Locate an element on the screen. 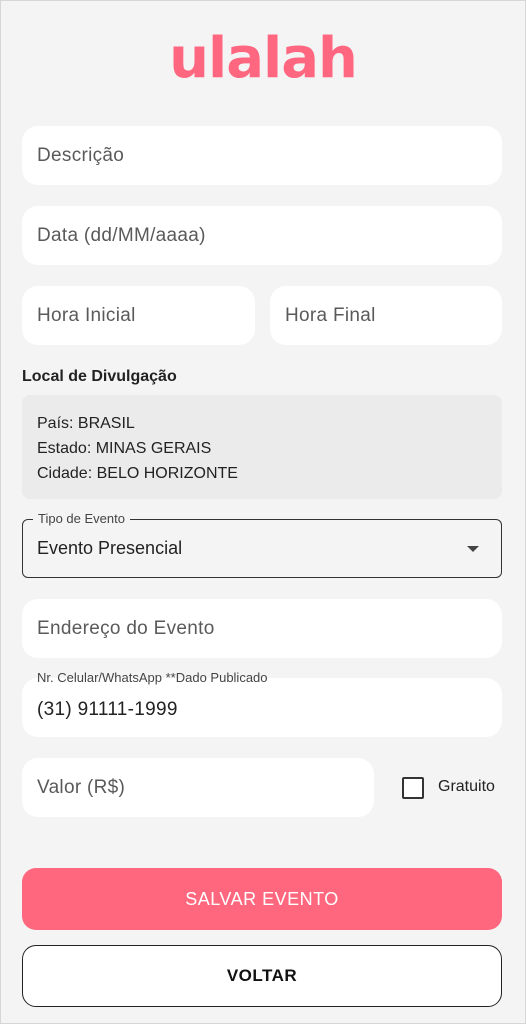 This screenshot has width=526, height=1024. phone-label: Nr. Celular/WhatsApp **Dado Publicado is located at coordinates (152, 677).